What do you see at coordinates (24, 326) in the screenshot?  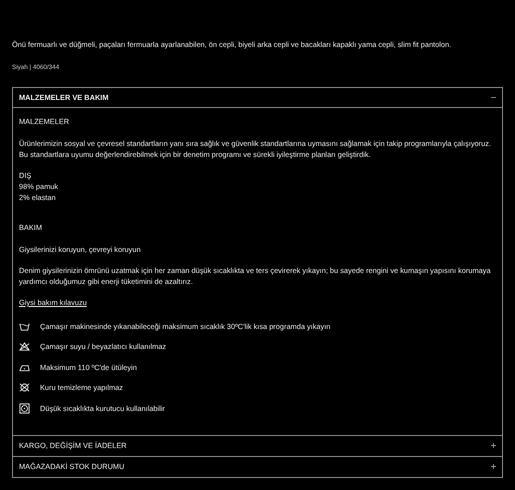 I see `washing-icon` at bounding box center [24, 326].